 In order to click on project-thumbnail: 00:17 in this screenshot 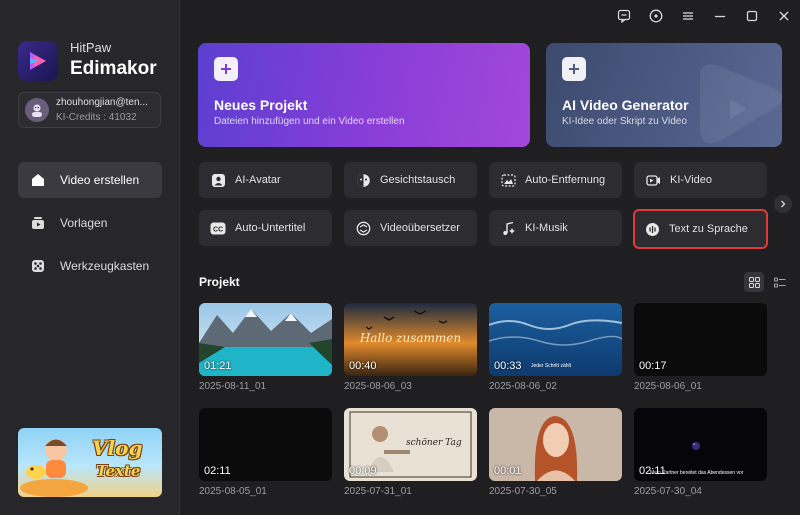, I will do `click(700, 339)`.